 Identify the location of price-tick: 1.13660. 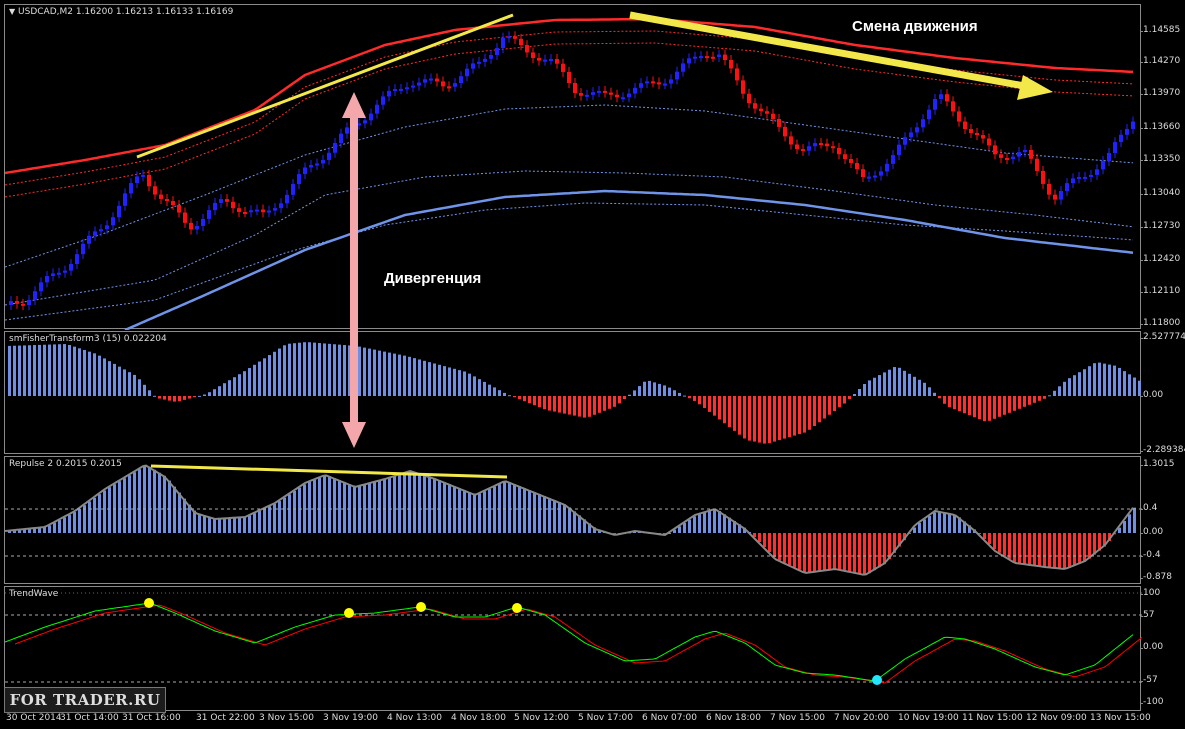
(1160, 127).